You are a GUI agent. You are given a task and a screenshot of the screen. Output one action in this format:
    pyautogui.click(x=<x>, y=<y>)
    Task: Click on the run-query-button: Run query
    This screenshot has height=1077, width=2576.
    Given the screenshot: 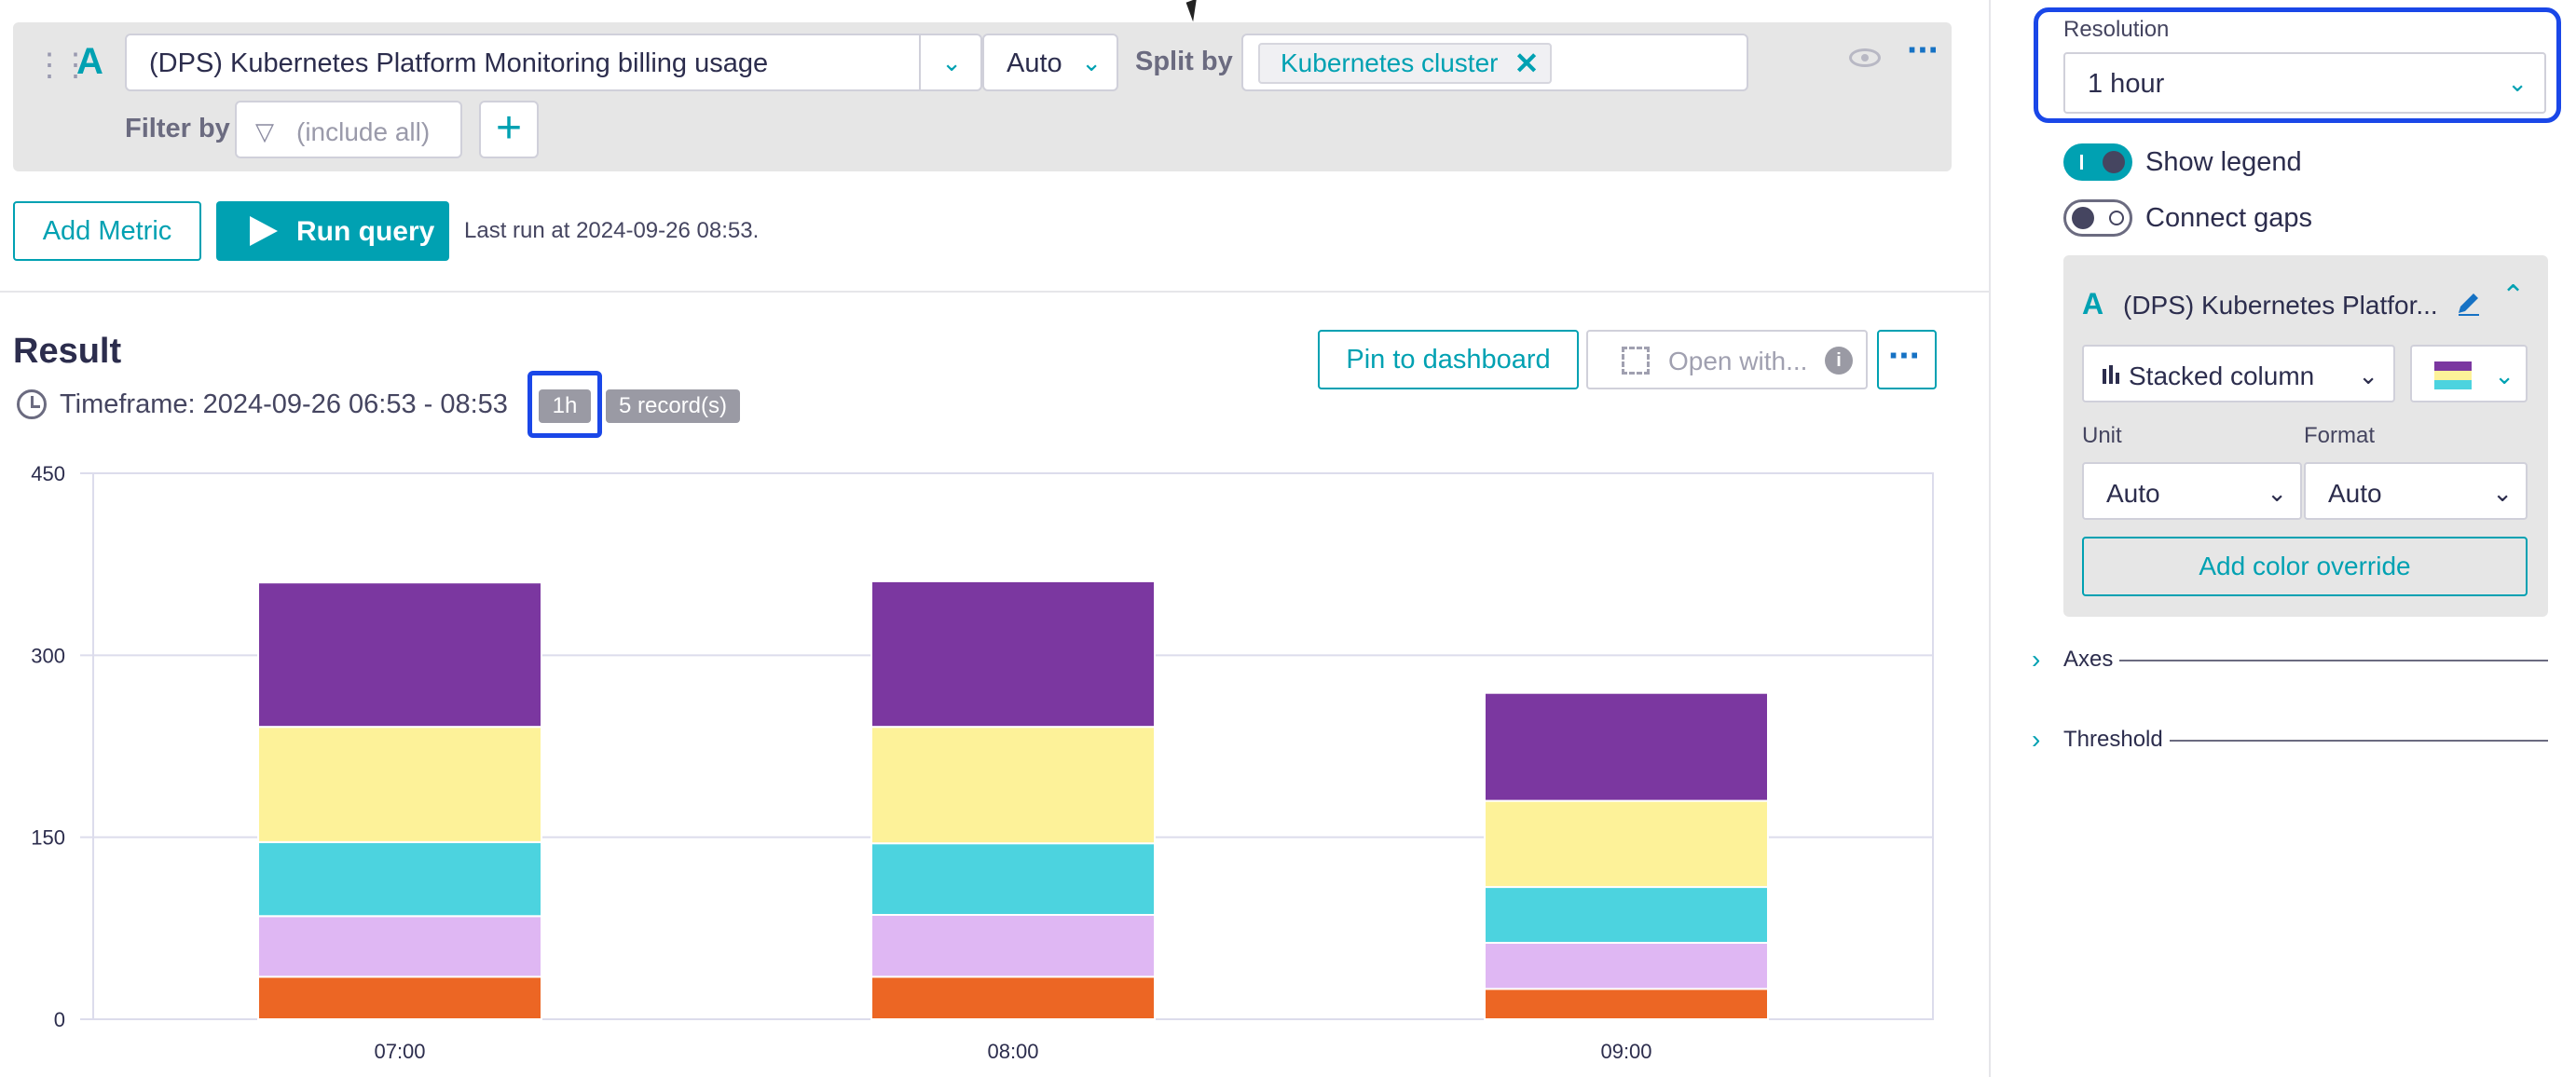 What is the action you would take?
    pyautogui.click(x=332, y=231)
    